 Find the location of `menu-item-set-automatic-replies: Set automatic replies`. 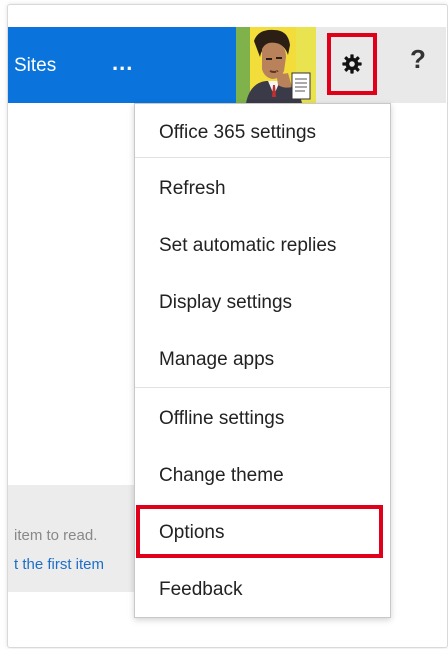

menu-item-set-automatic-replies: Set automatic replies is located at coordinates (262, 245).